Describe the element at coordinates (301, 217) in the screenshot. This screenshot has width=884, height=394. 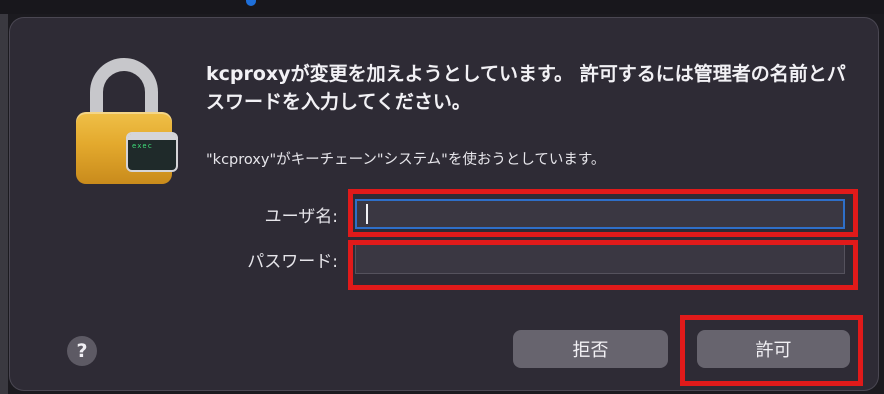
I see `username-label: ユーザ名:` at that location.